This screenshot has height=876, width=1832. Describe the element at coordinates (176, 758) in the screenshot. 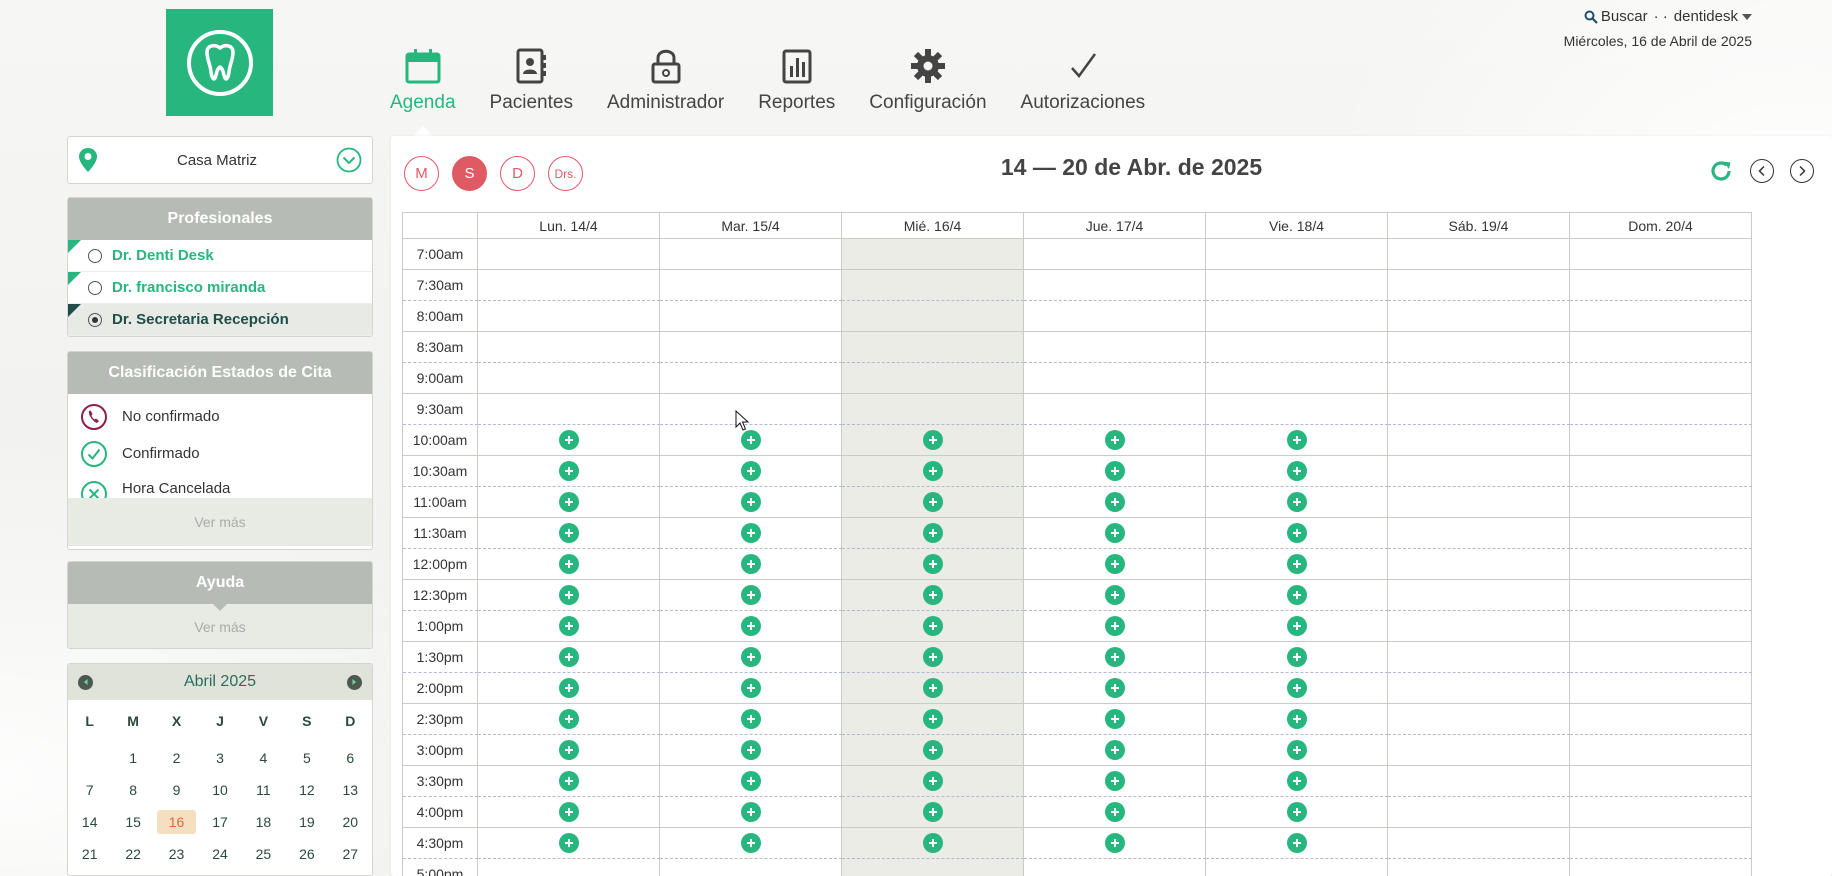

I see `calendar-day: 2` at that location.